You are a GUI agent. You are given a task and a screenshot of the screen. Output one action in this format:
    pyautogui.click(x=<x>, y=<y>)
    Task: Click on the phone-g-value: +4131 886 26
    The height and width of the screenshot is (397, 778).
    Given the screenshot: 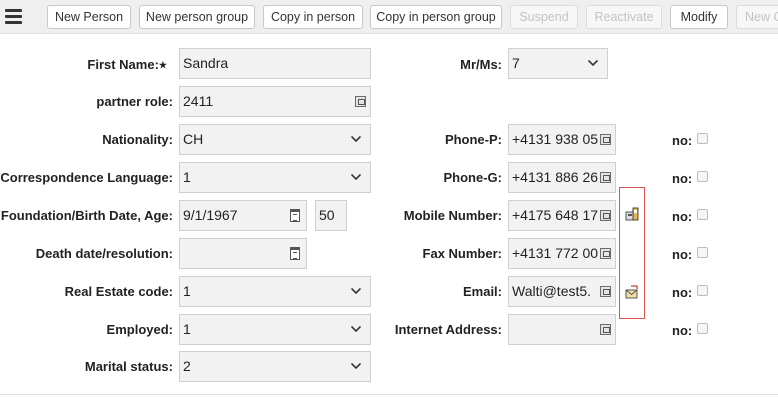 What is the action you would take?
    pyautogui.click(x=555, y=177)
    